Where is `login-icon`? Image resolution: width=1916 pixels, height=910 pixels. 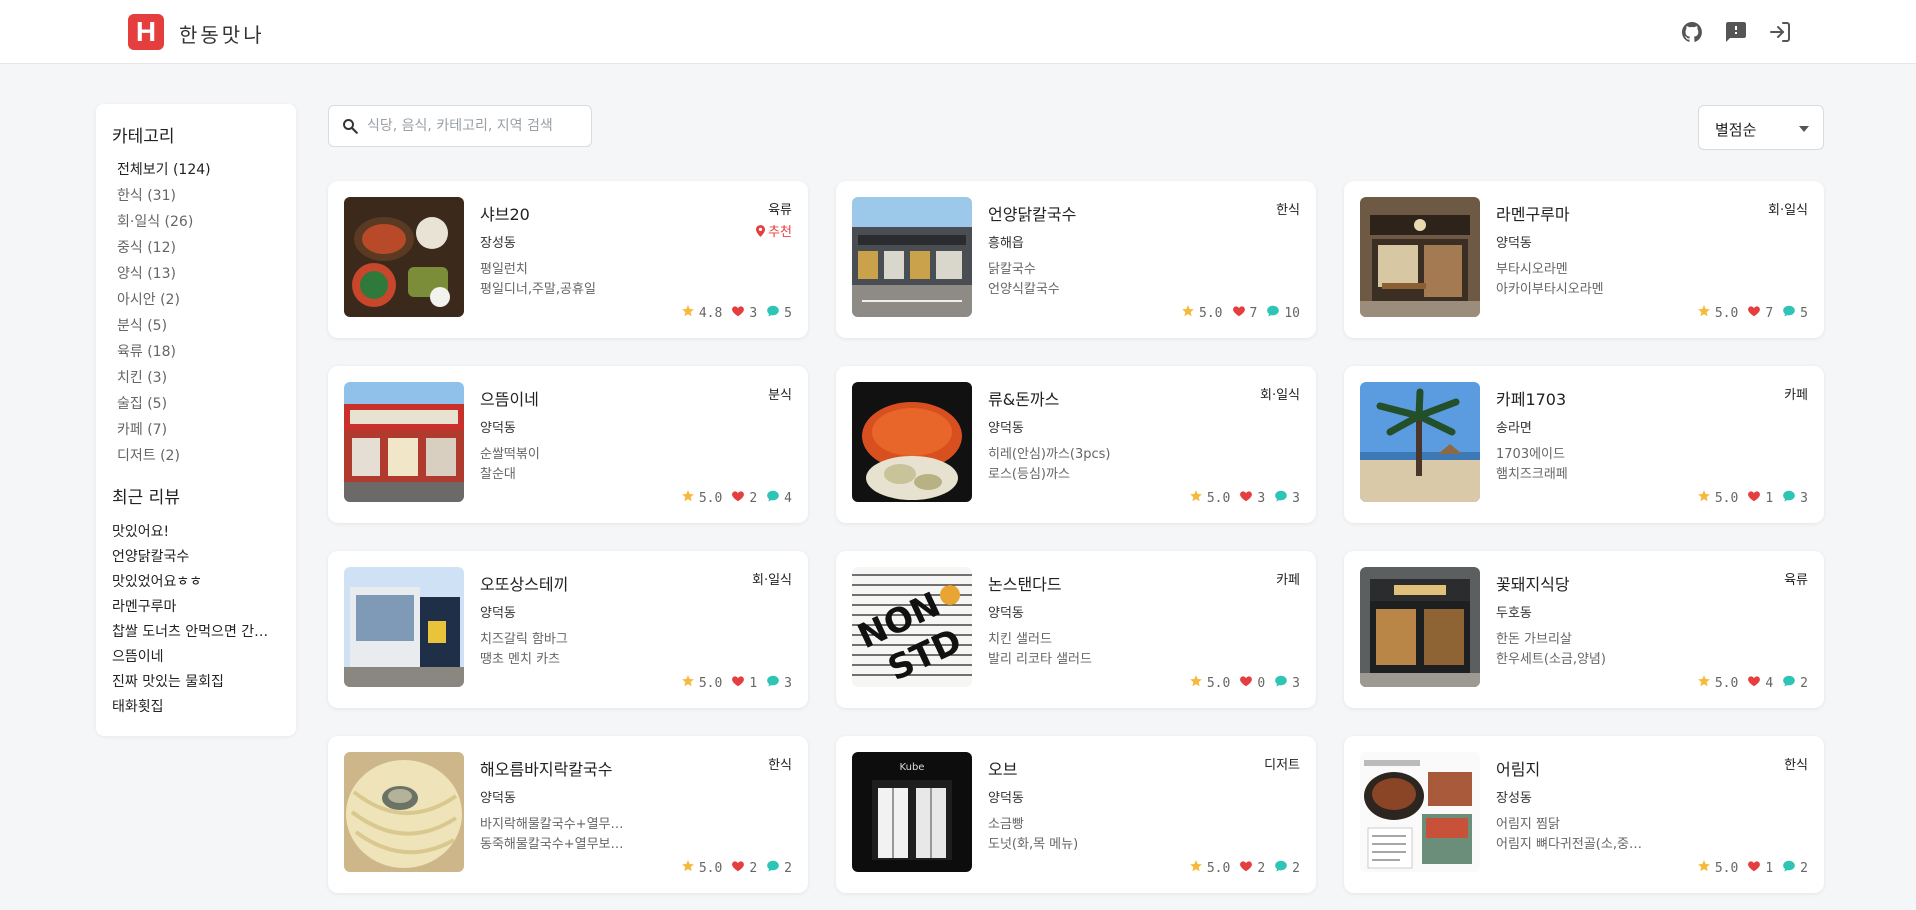 login-icon is located at coordinates (1780, 32).